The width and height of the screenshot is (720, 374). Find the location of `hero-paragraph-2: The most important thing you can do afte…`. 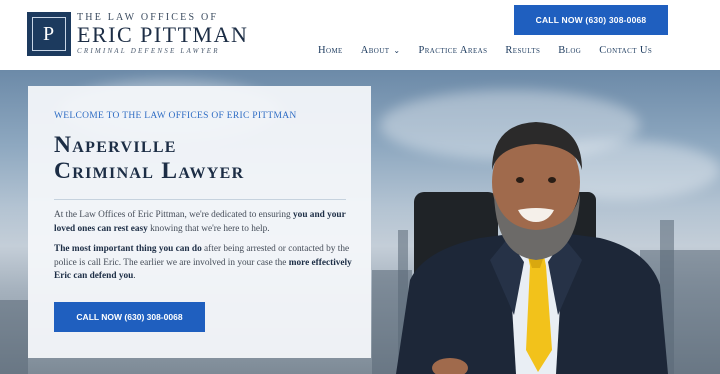

hero-paragraph-2: The most important thing you can do afte… is located at coordinates (203, 262).